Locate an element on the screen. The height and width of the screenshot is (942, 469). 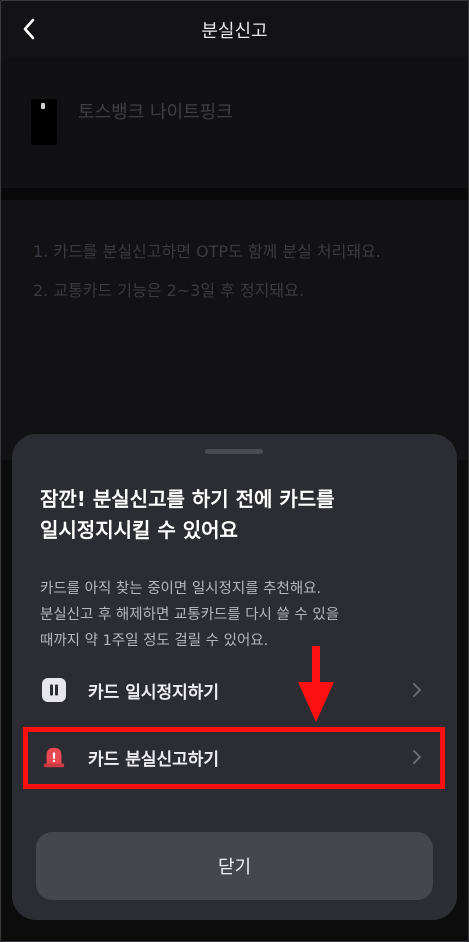
close-button: 닫기 is located at coordinates (234, 866).